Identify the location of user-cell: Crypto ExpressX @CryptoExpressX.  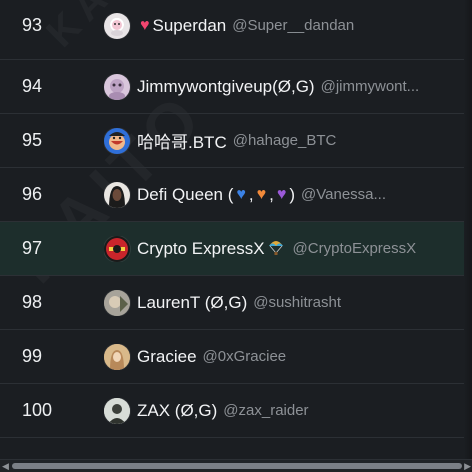
(288, 248).